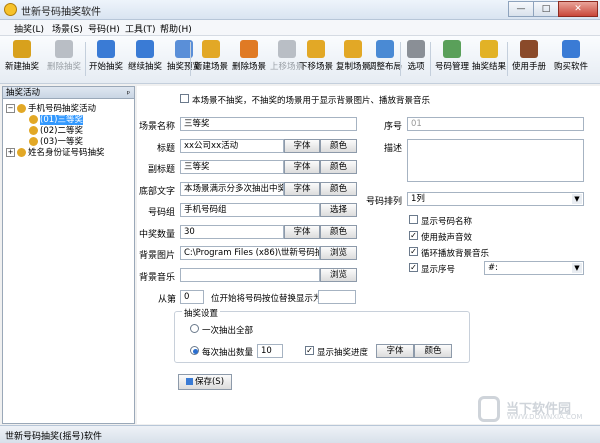  I want to click on copy-scene-icon, so click(353, 49).